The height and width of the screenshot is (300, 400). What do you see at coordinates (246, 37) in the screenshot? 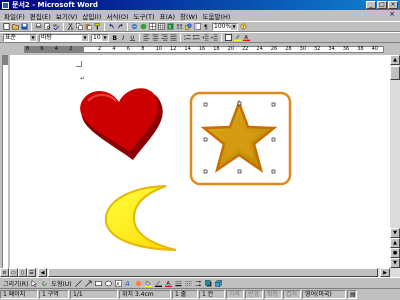
I see `font-color-icon: A` at bounding box center [246, 37].